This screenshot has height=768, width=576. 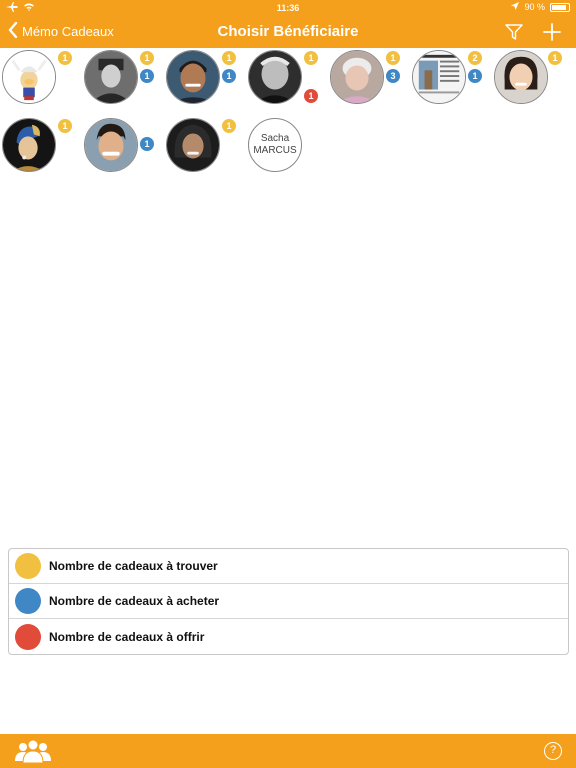 What do you see at coordinates (193, 145) in the screenshot?
I see `avatar-woman-hooded` at bounding box center [193, 145].